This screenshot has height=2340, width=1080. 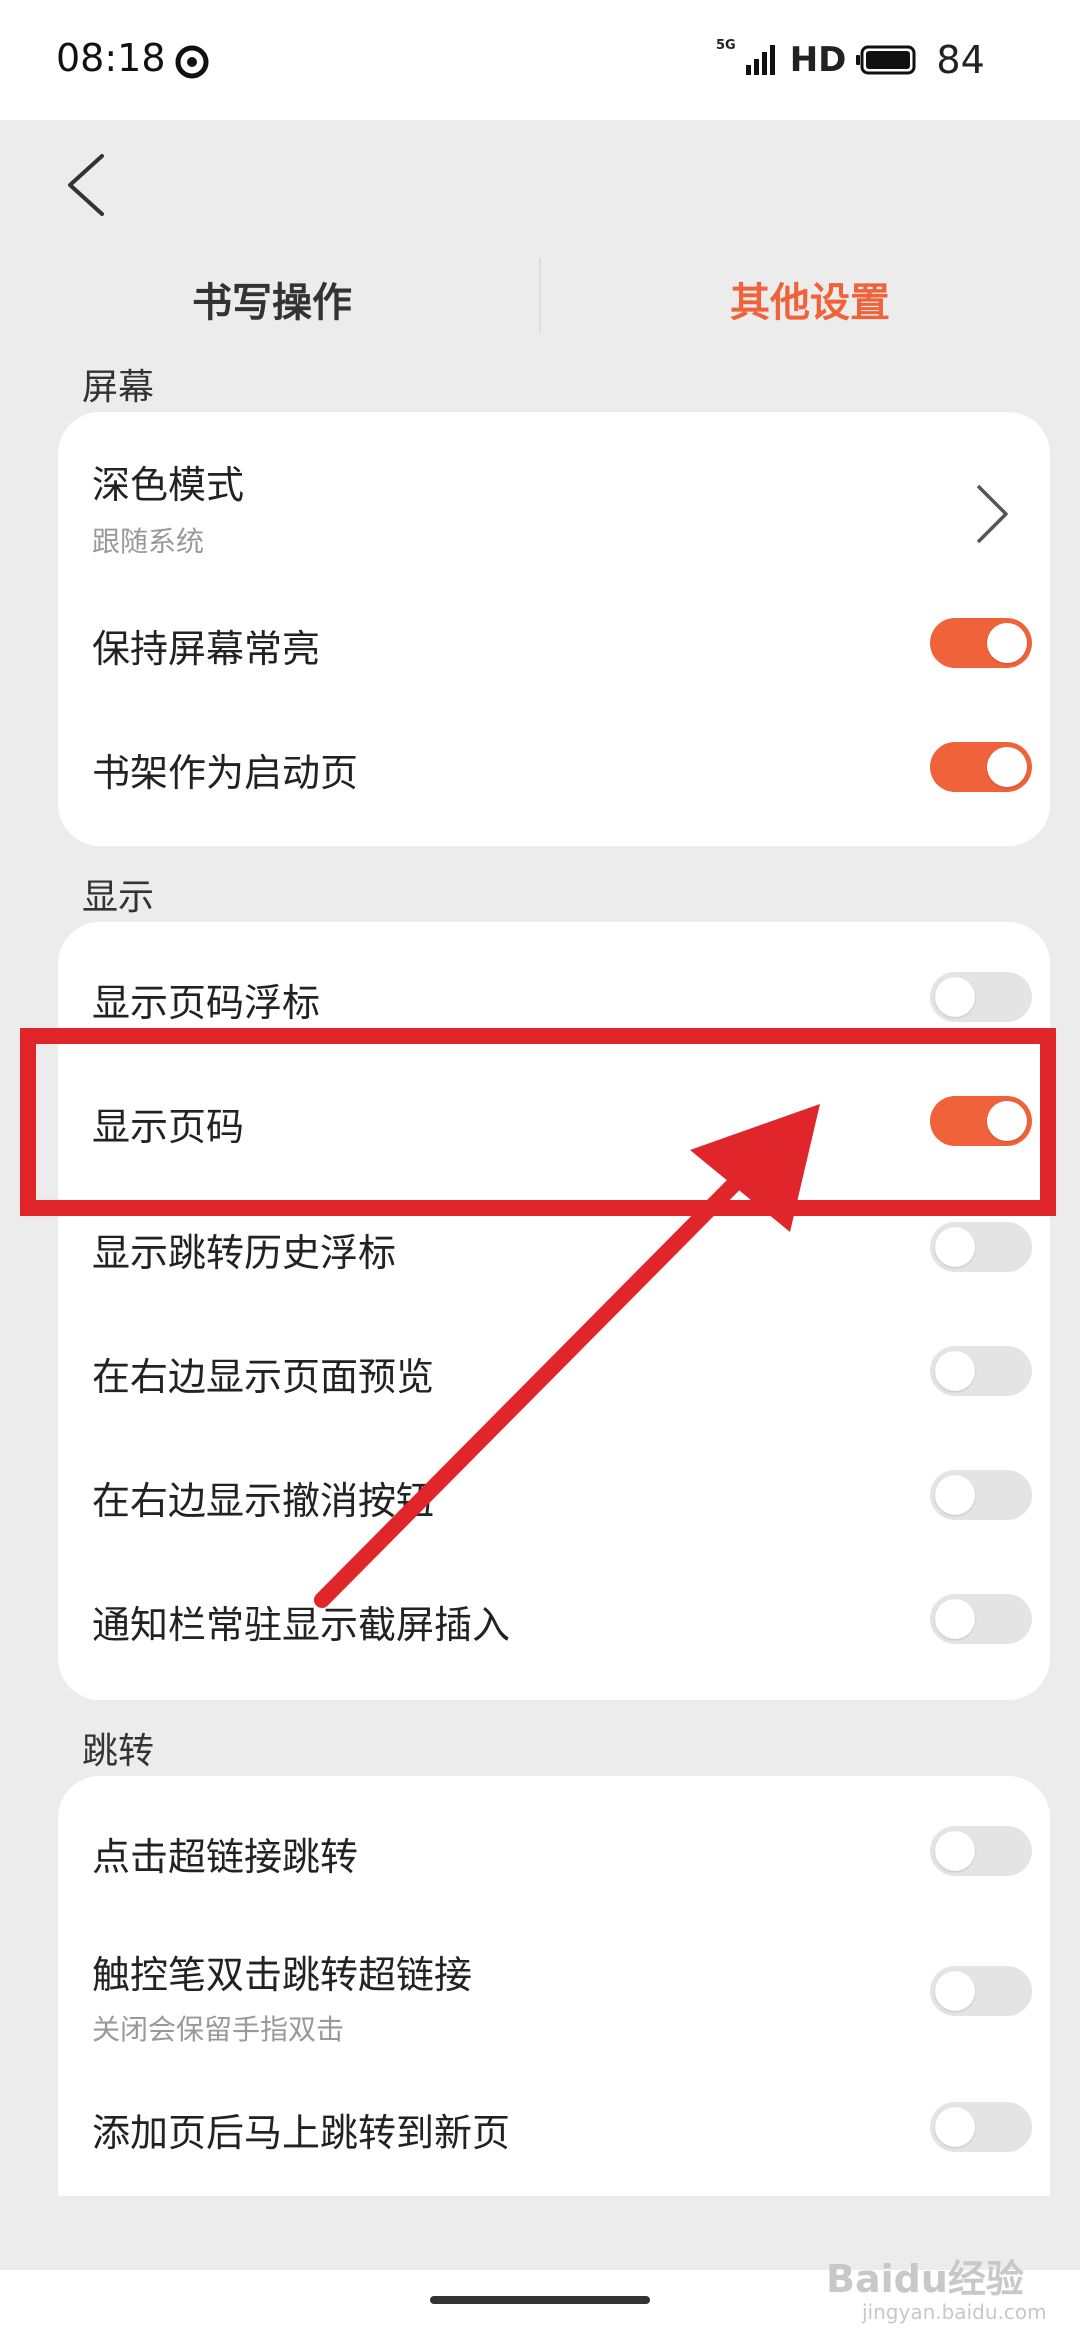 What do you see at coordinates (225, 773) in the screenshot?
I see `shelf-start-label: 书架作为启动页` at bounding box center [225, 773].